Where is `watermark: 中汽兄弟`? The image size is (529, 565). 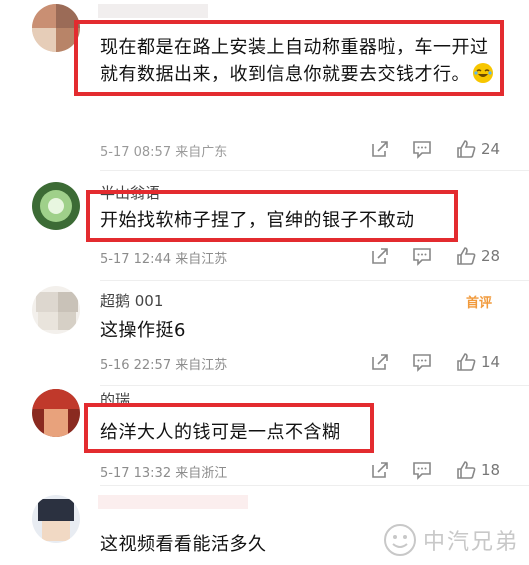
watermark: 中汽兄弟 is located at coordinates (451, 540).